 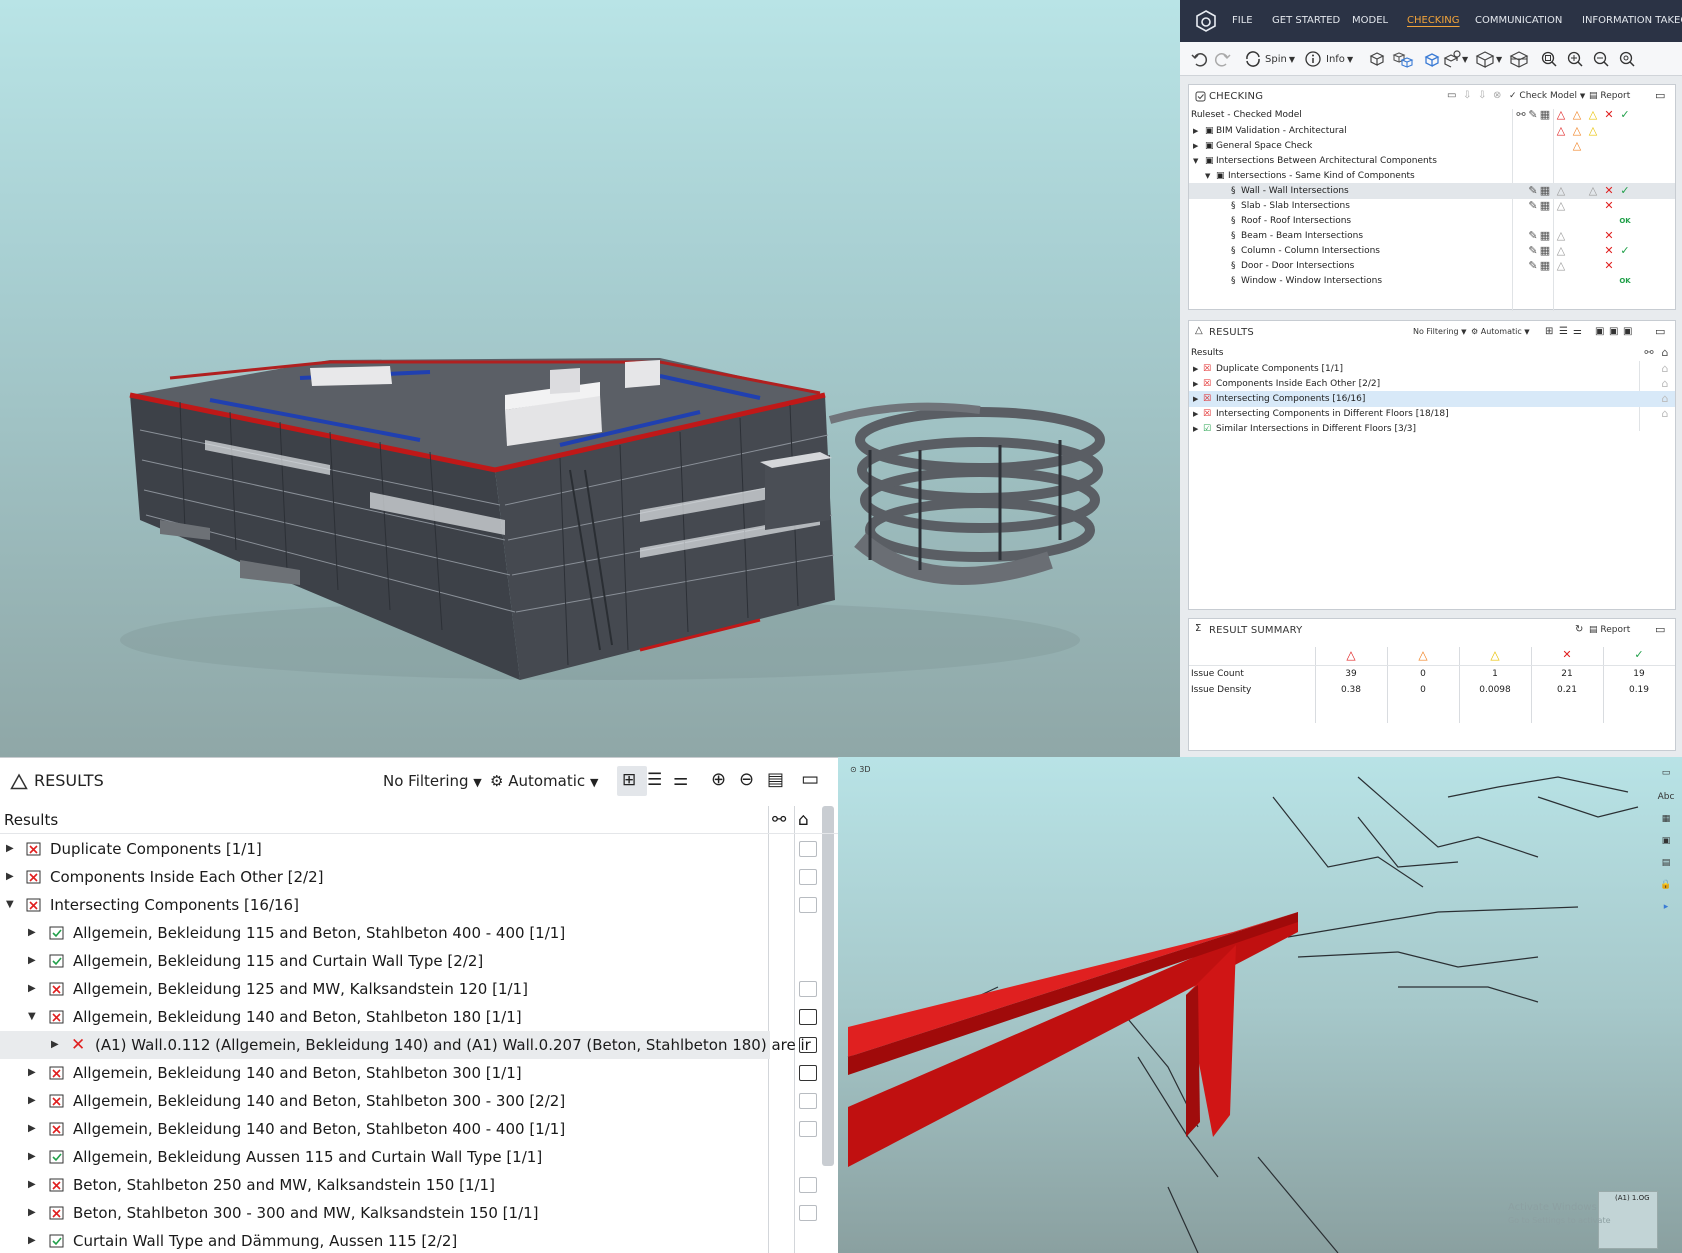 I want to click on rule-row: ▶ ▣ General Space Check △, so click(x=1432, y=146).